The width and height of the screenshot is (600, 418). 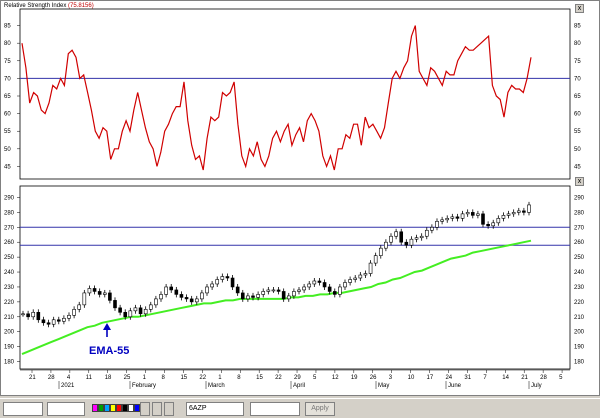 What do you see at coordinates (7, 44) in the screenshot?
I see `rsi-tick-label-left: 80` at bounding box center [7, 44].